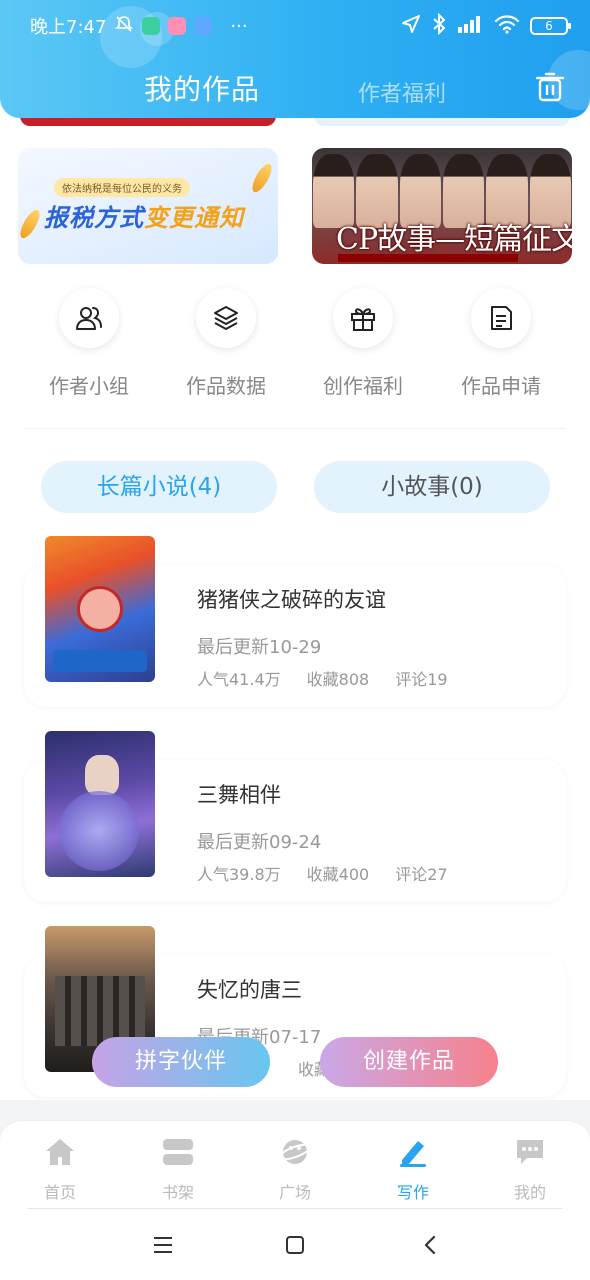  What do you see at coordinates (159, 487) in the screenshot?
I see `tab-long-novels: 长篇小说(4)` at bounding box center [159, 487].